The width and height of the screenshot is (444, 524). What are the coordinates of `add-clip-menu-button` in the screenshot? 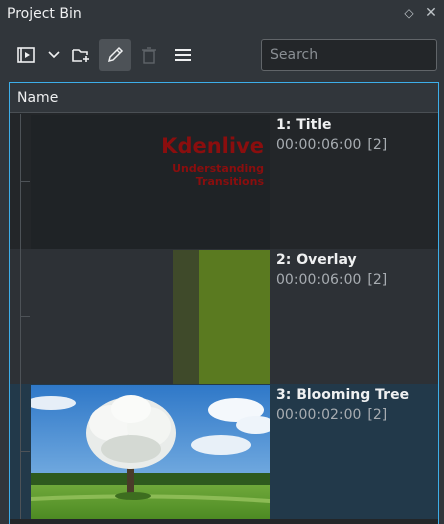 It's located at (54, 55).